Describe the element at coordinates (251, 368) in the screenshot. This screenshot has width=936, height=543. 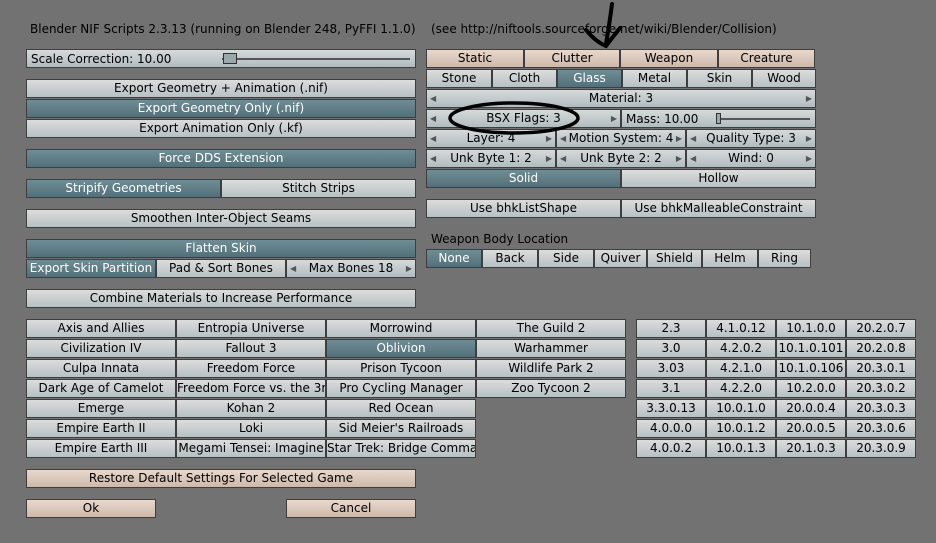
I see `game-button: Freedom Force` at that location.